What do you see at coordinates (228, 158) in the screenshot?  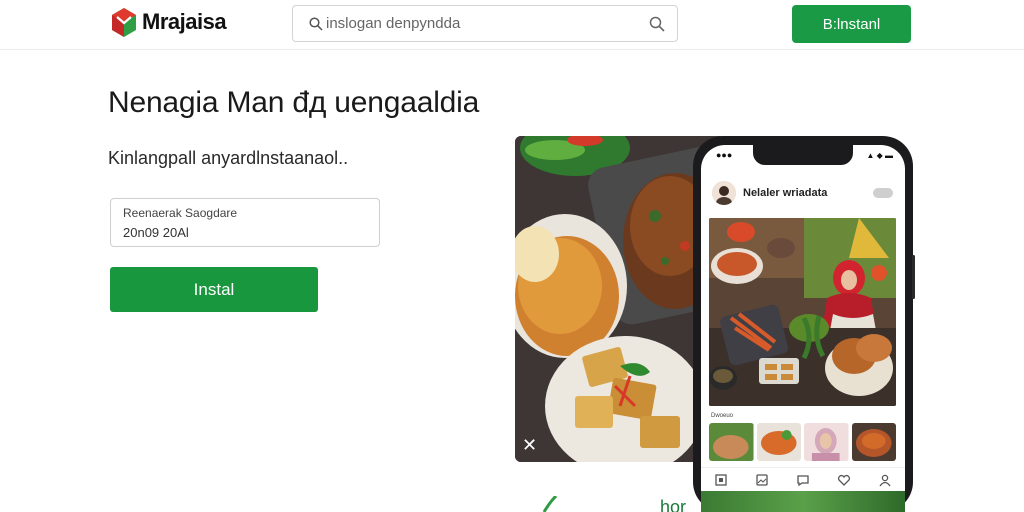 I see `hero-subtitle: Kinlangpall anyardlnstaanaol..` at bounding box center [228, 158].